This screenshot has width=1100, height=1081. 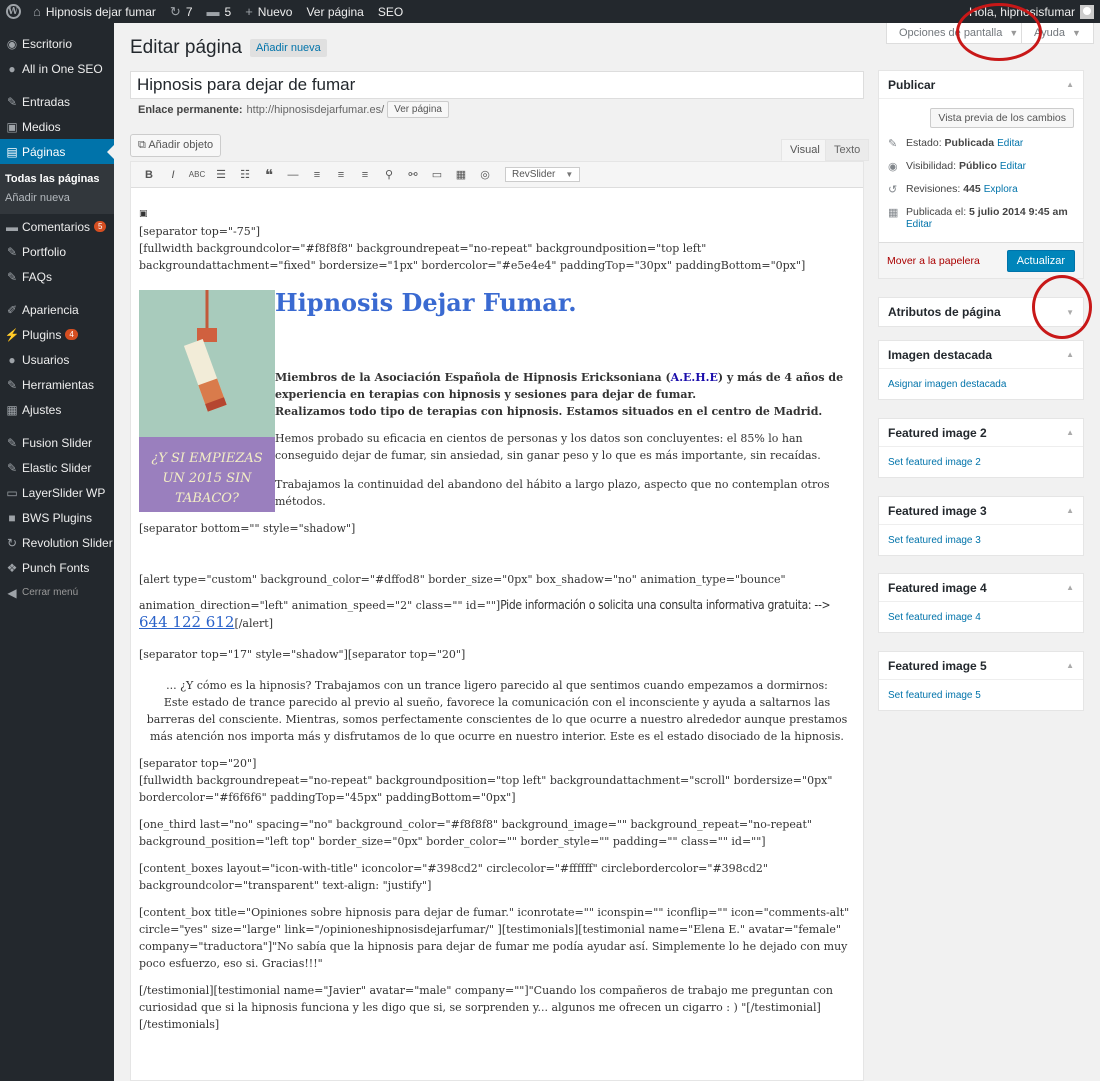 What do you see at coordinates (57, 198) in the screenshot?
I see `submenu-add-new: Añadir nueva` at bounding box center [57, 198].